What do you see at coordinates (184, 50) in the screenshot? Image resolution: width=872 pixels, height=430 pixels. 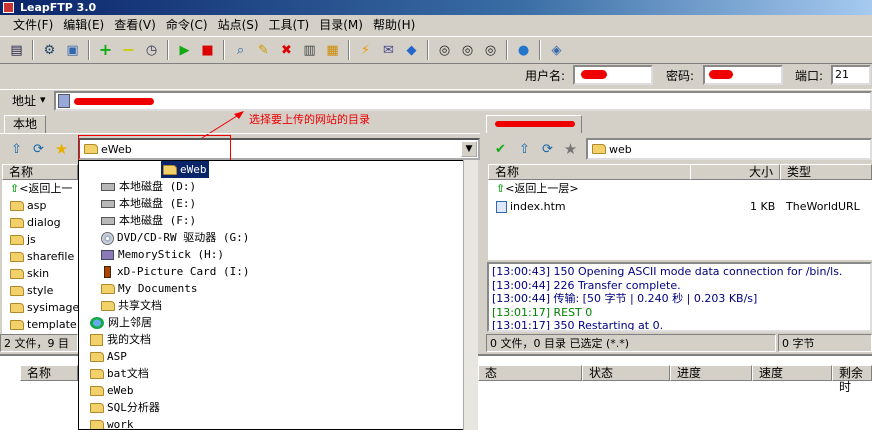 I see `play-icon: ▶` at bounding box center [184, 50].